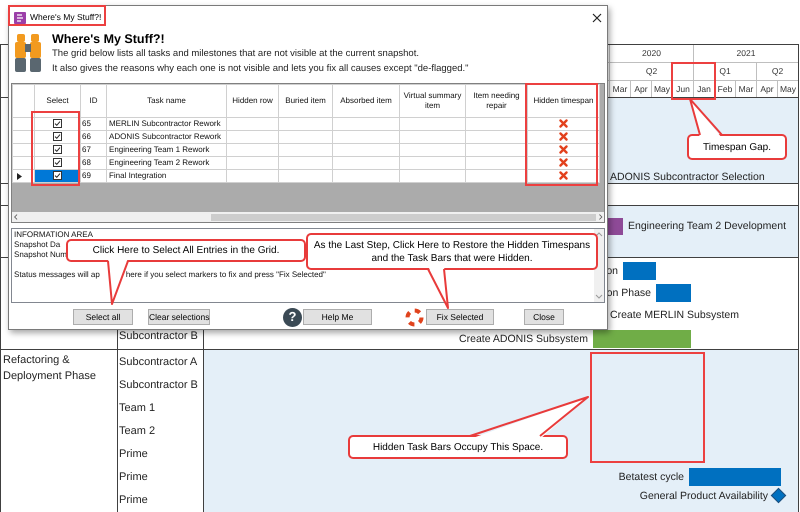 The height and width of the screenshot is (512, 800). Describe the element at coordinates (523, 339) in the screenshot. I see `task-label: Create ADONIS Subsystem` at that location.